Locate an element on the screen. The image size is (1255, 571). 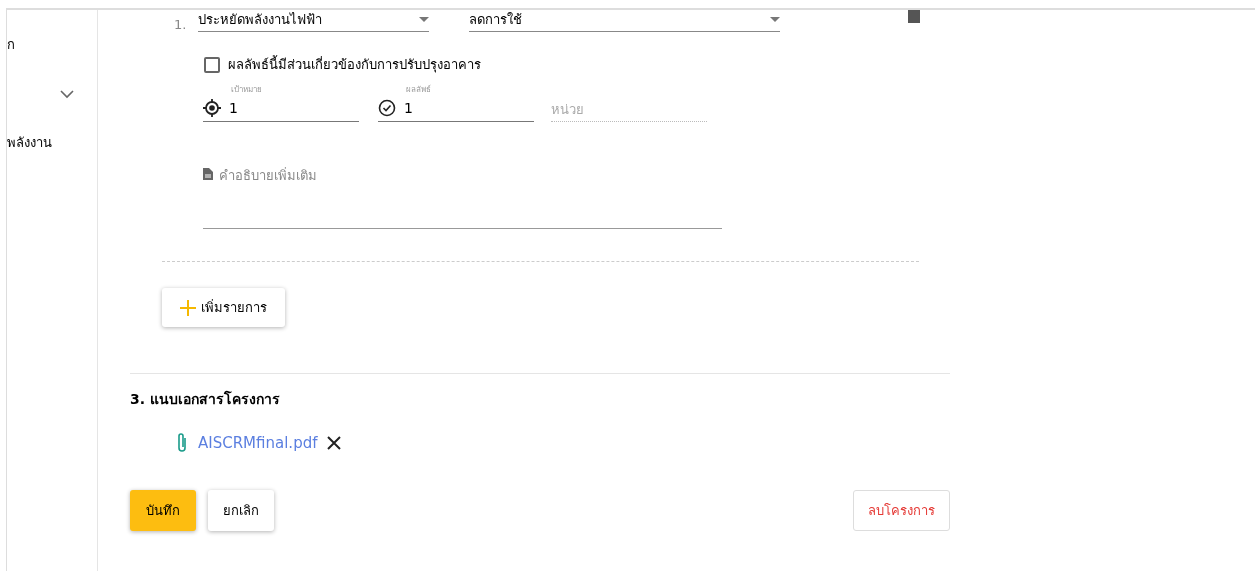
sidebar-item: พลังงาน is located at coordinates (29, 142).